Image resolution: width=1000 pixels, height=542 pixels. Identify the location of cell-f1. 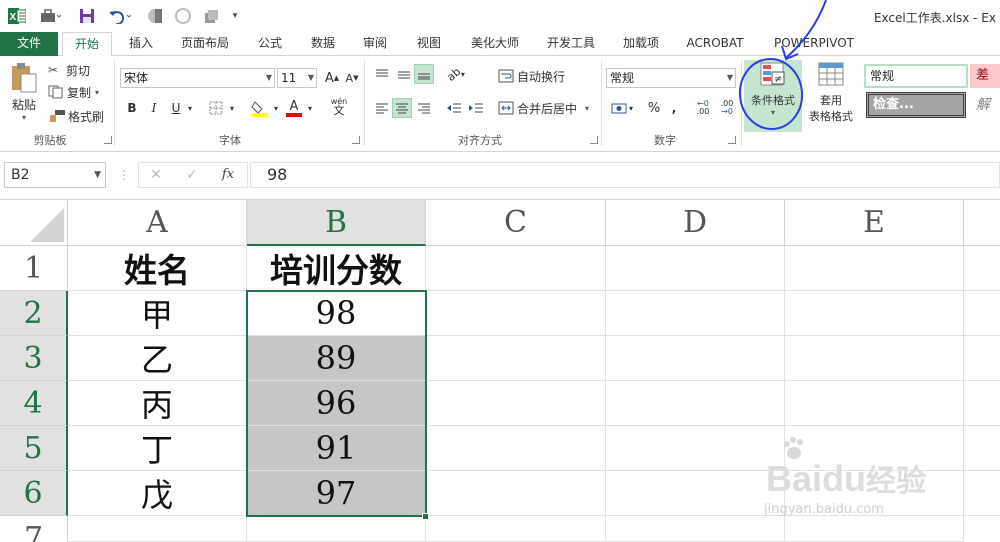
(982, 268).